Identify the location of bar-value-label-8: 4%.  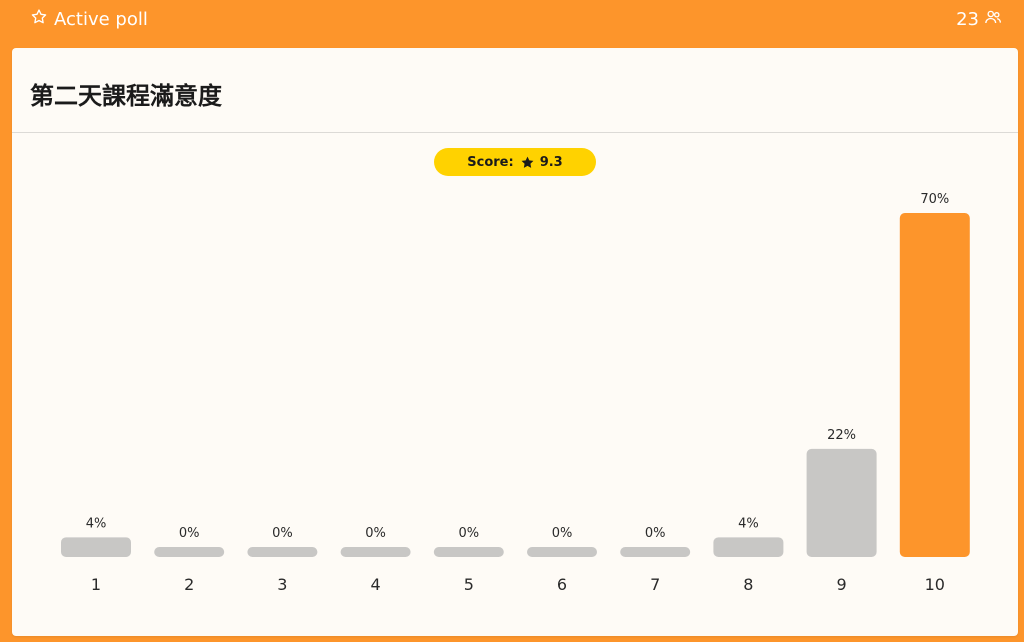
(748, 523).